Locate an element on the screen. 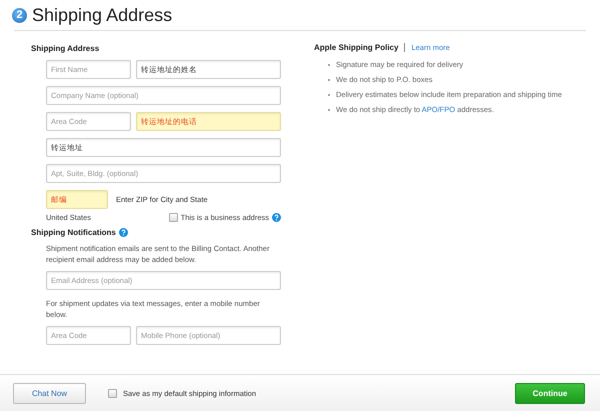 The height and width of the screenshot is (411, 600). policy-title: Apple Shipping Policy is located at coordinates (356, 47).